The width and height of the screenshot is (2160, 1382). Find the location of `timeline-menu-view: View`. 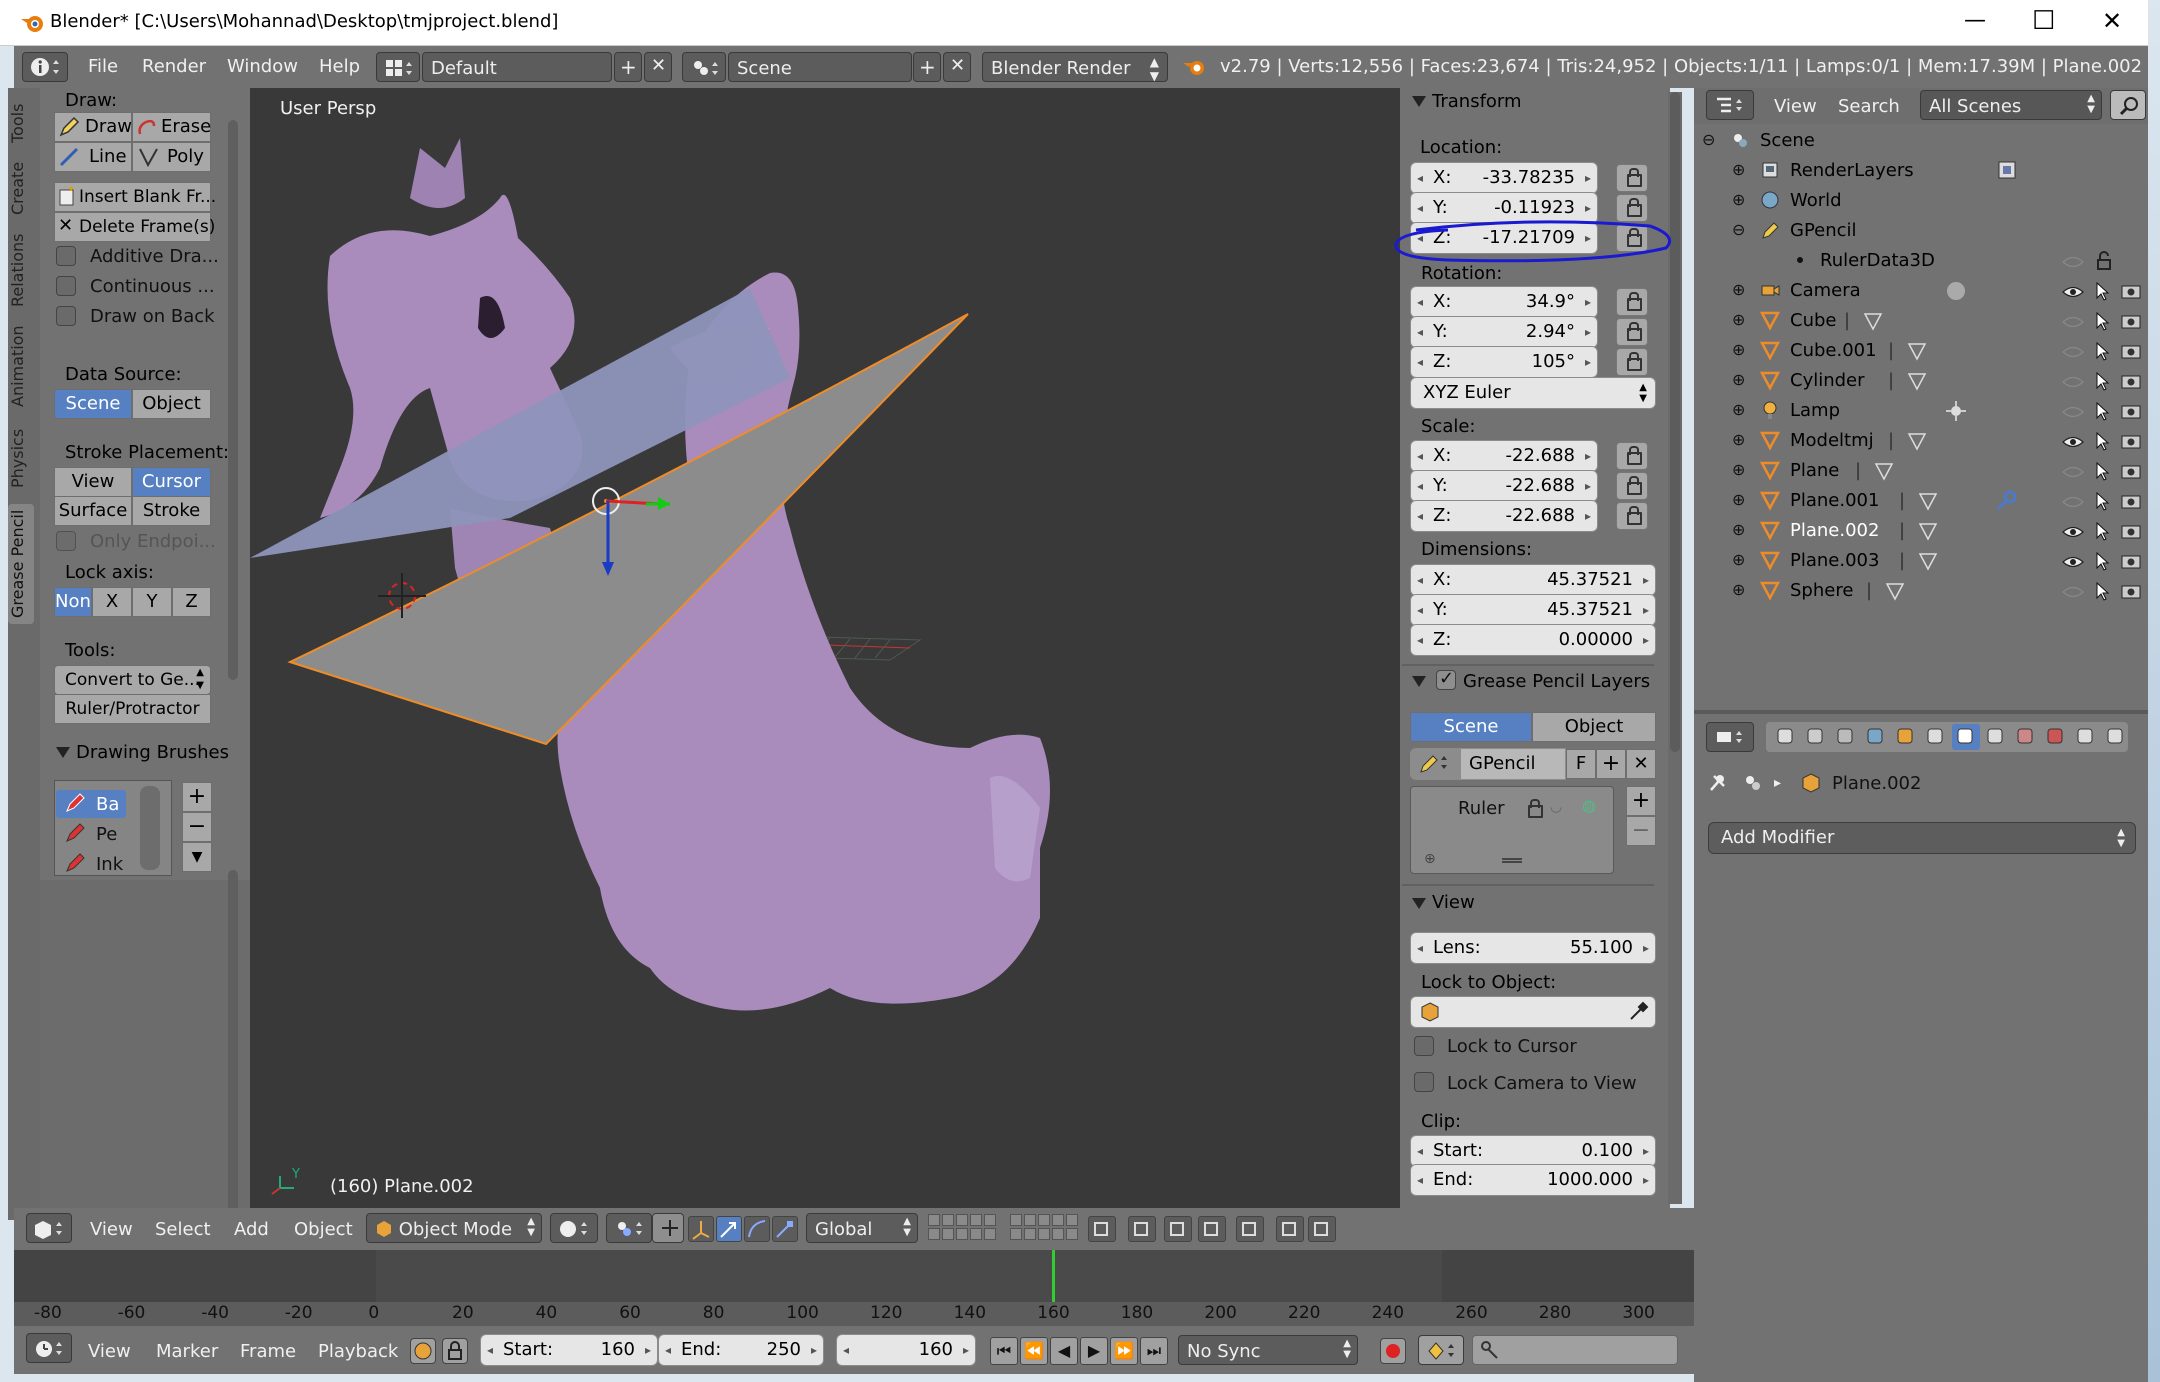

timeline-menu-view: View is located at coordinates (109, 1352).